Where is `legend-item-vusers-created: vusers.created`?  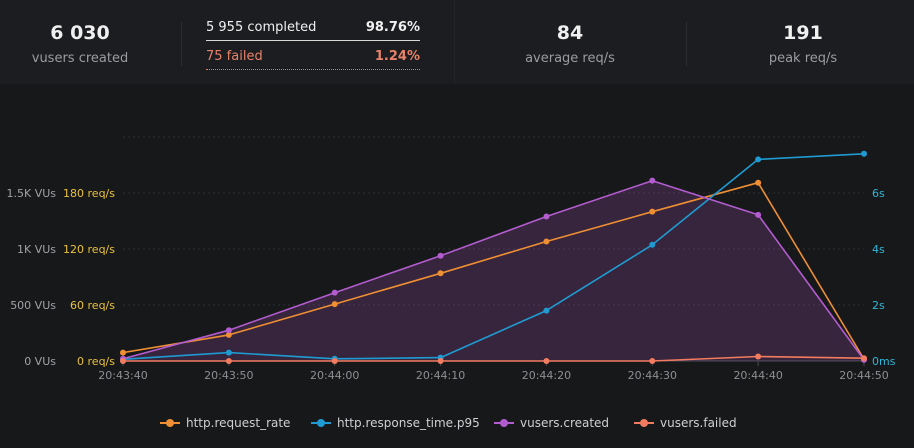 legend-item-vusers-created: vusers.created is located at coordinates (551, 423).